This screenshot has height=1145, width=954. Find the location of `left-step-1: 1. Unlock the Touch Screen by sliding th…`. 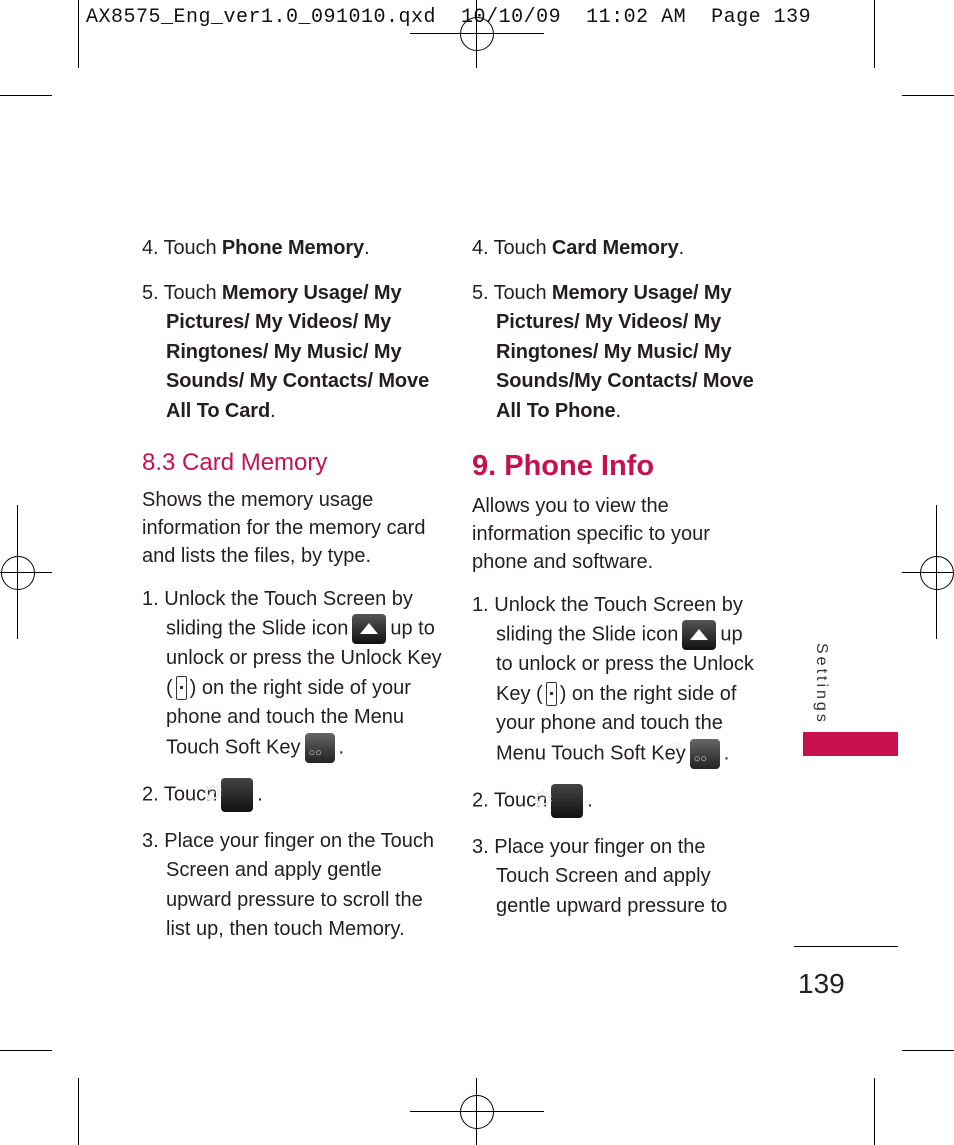

left-step-1: 1. Unlock the Touch Screen by sliding th… is located at coordinates (292, 674).